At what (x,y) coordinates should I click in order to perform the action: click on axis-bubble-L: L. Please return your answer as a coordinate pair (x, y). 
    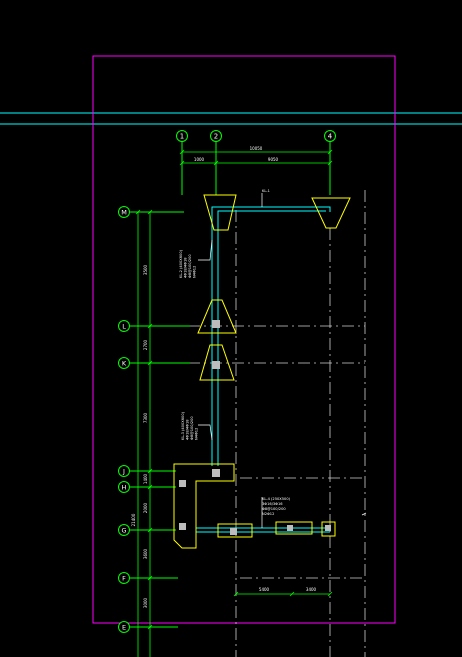
    Looking at the image, I should click on (124, 326).